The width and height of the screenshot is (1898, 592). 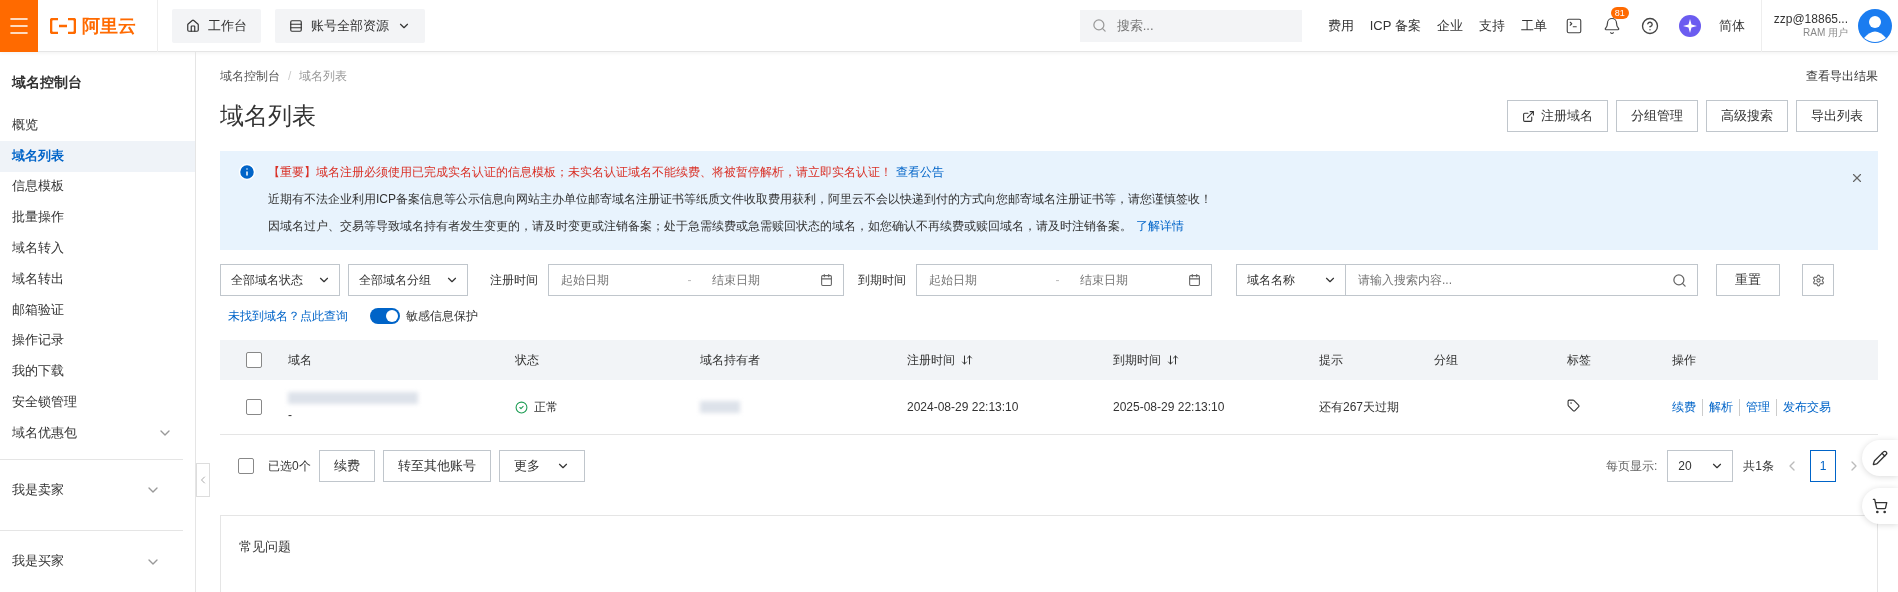 What do you see at coordinates (97, 433) in the screenshot?
I see `sidebar-item: 域名优惠包` at bounding box center [97, 433].